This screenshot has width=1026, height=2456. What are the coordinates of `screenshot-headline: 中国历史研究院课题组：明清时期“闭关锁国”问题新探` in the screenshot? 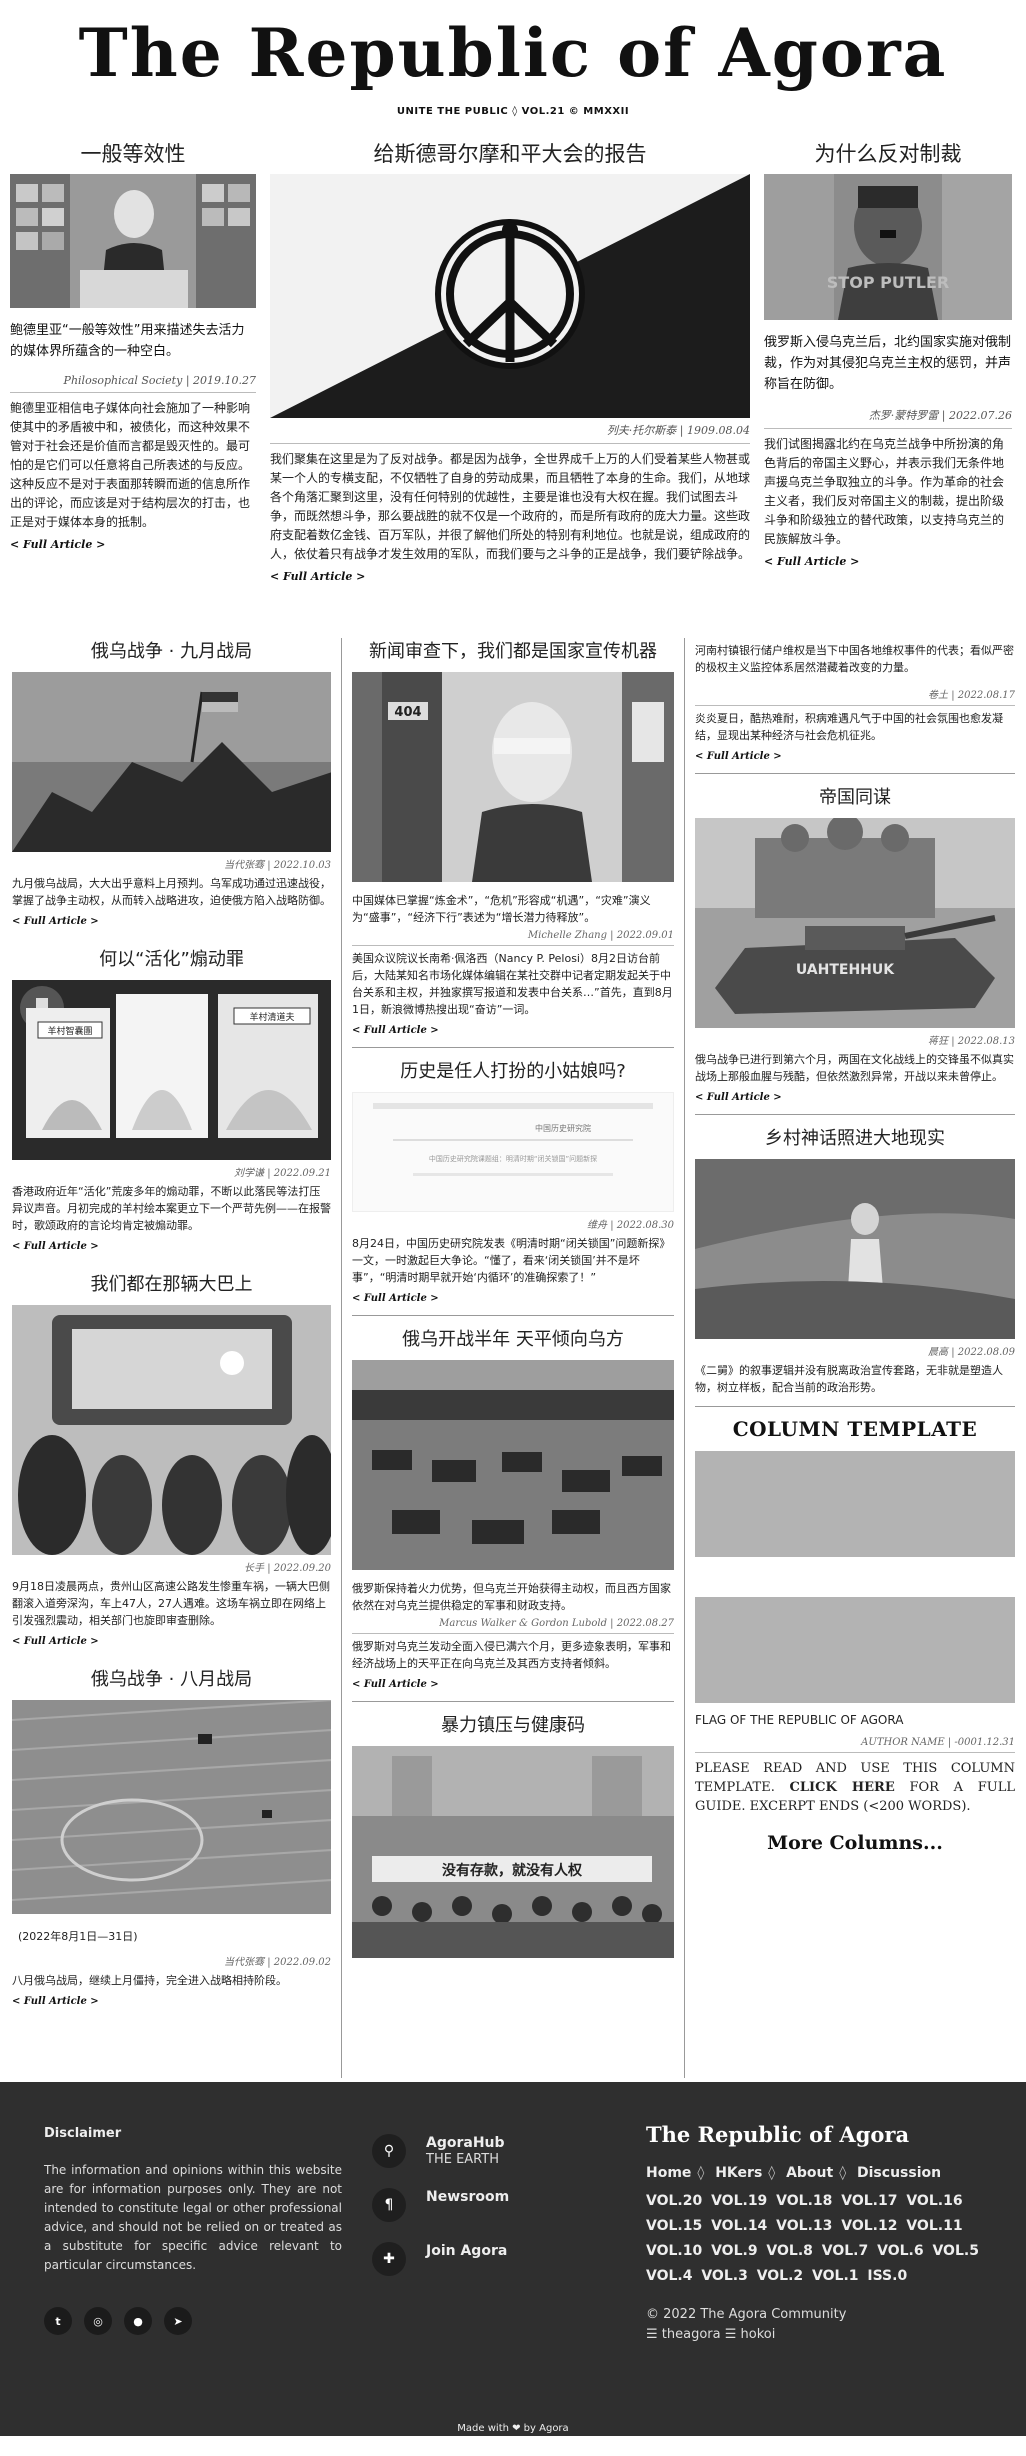 It's located at (513, 1158).